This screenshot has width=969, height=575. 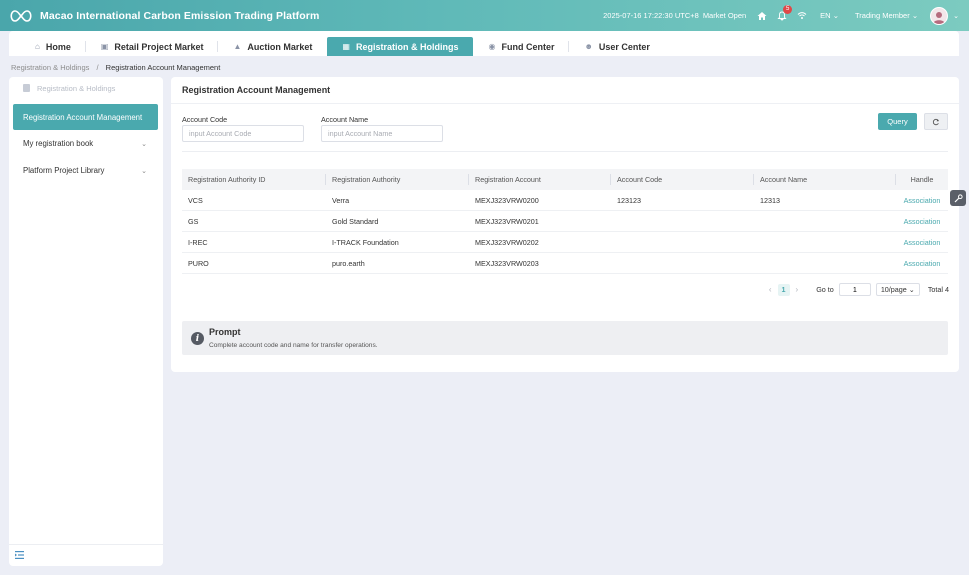 What do you see at coordinates (825, 289) in the screenshot?
I see `goto-label: Go to` at bounding box center [825, 289].